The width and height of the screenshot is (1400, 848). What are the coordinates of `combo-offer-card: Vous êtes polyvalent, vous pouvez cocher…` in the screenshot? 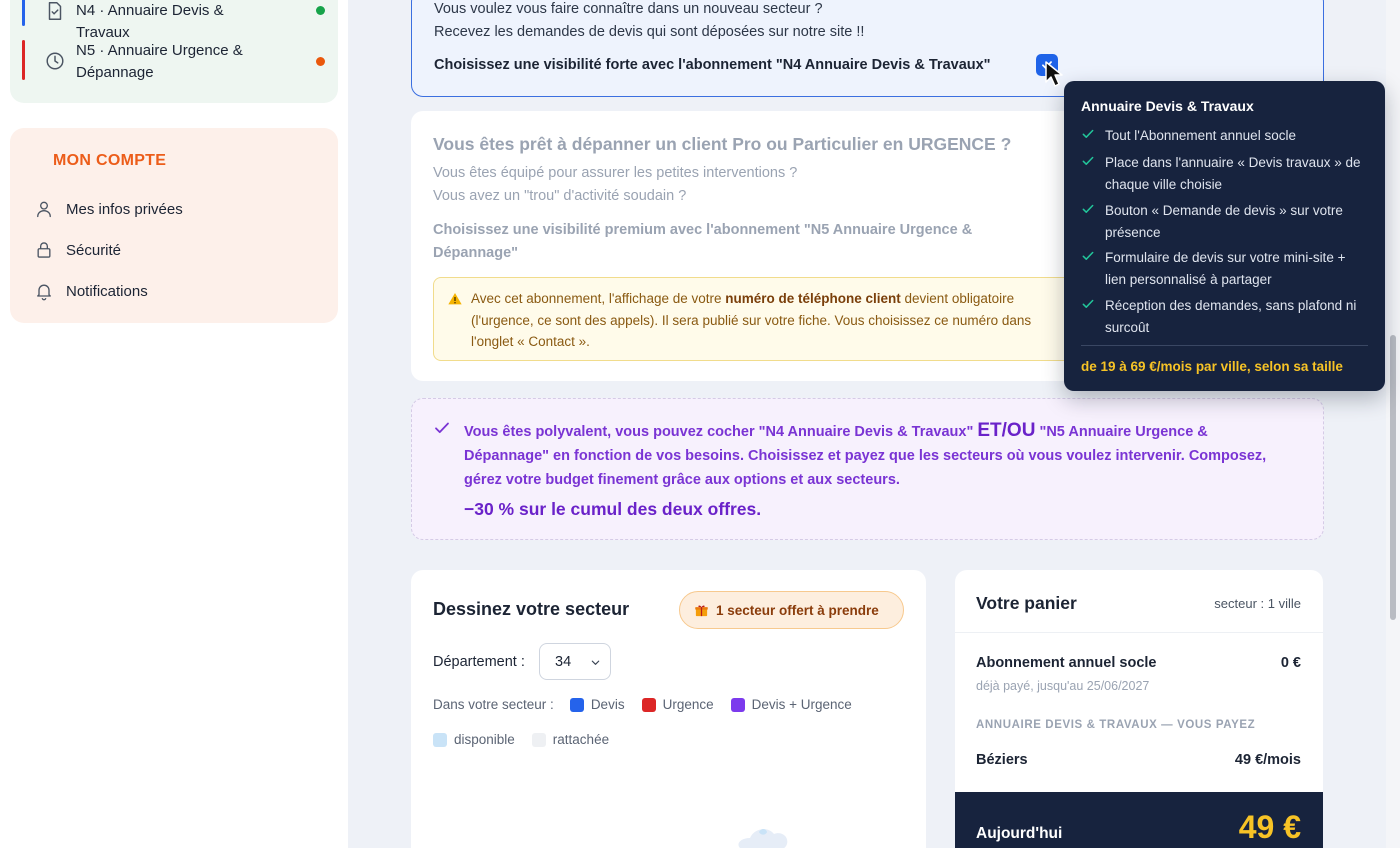 It's located at (867, 469).